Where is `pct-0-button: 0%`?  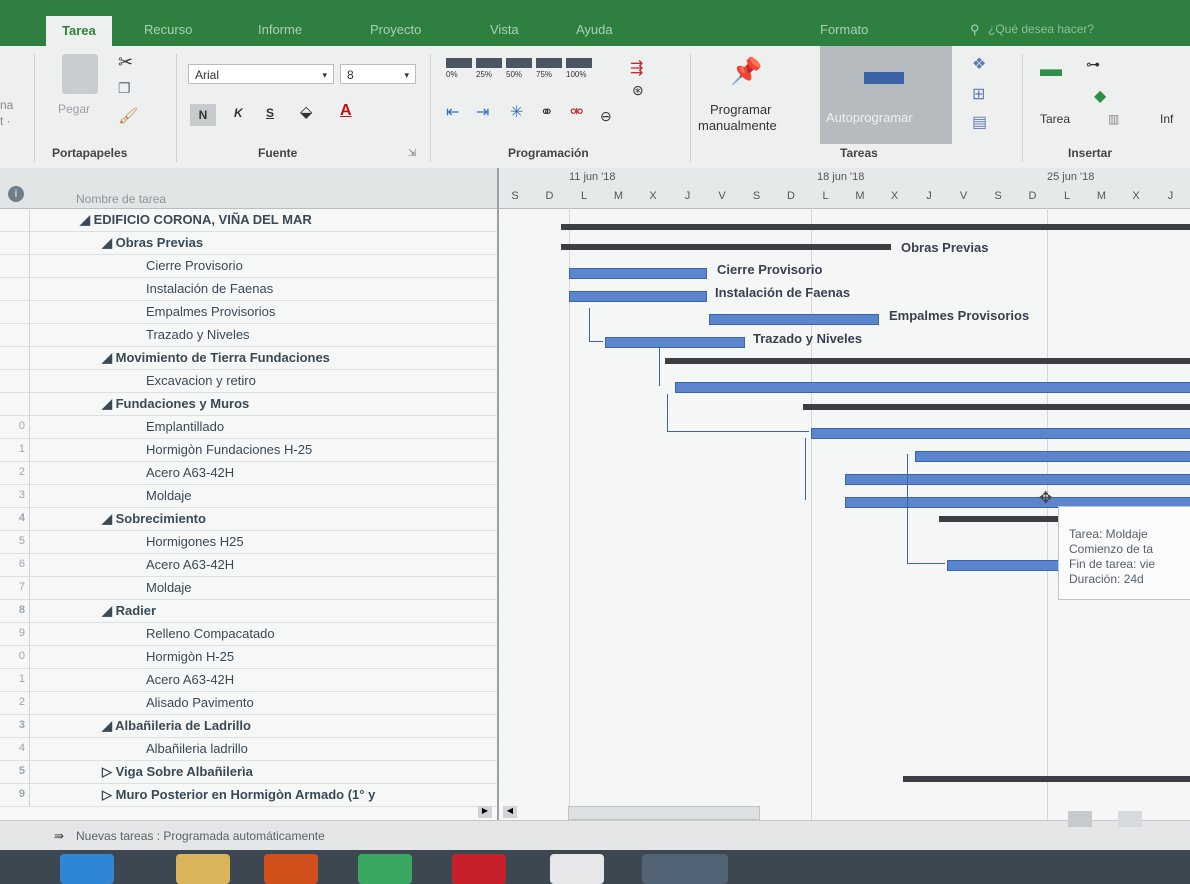 pct-0-button: 0% is located at coordinates (452, 74).